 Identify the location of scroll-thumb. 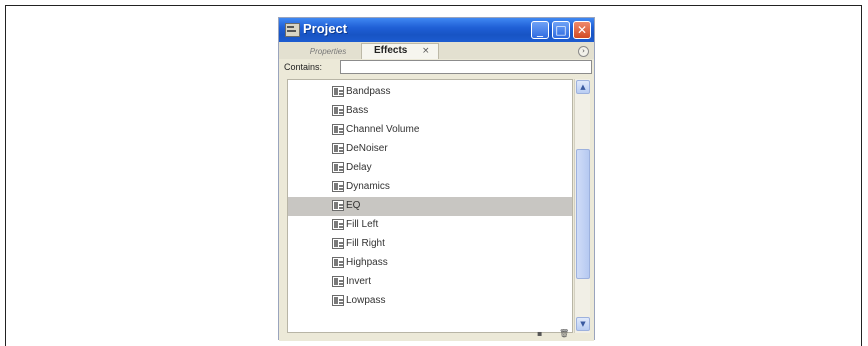
(583, 214).